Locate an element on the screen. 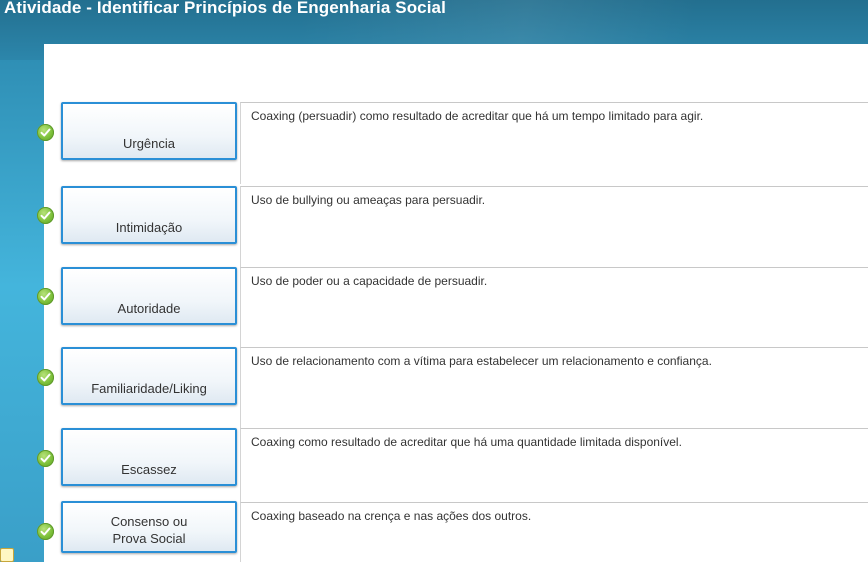  term-label: Intimidação is located at coordinates (149, 227).